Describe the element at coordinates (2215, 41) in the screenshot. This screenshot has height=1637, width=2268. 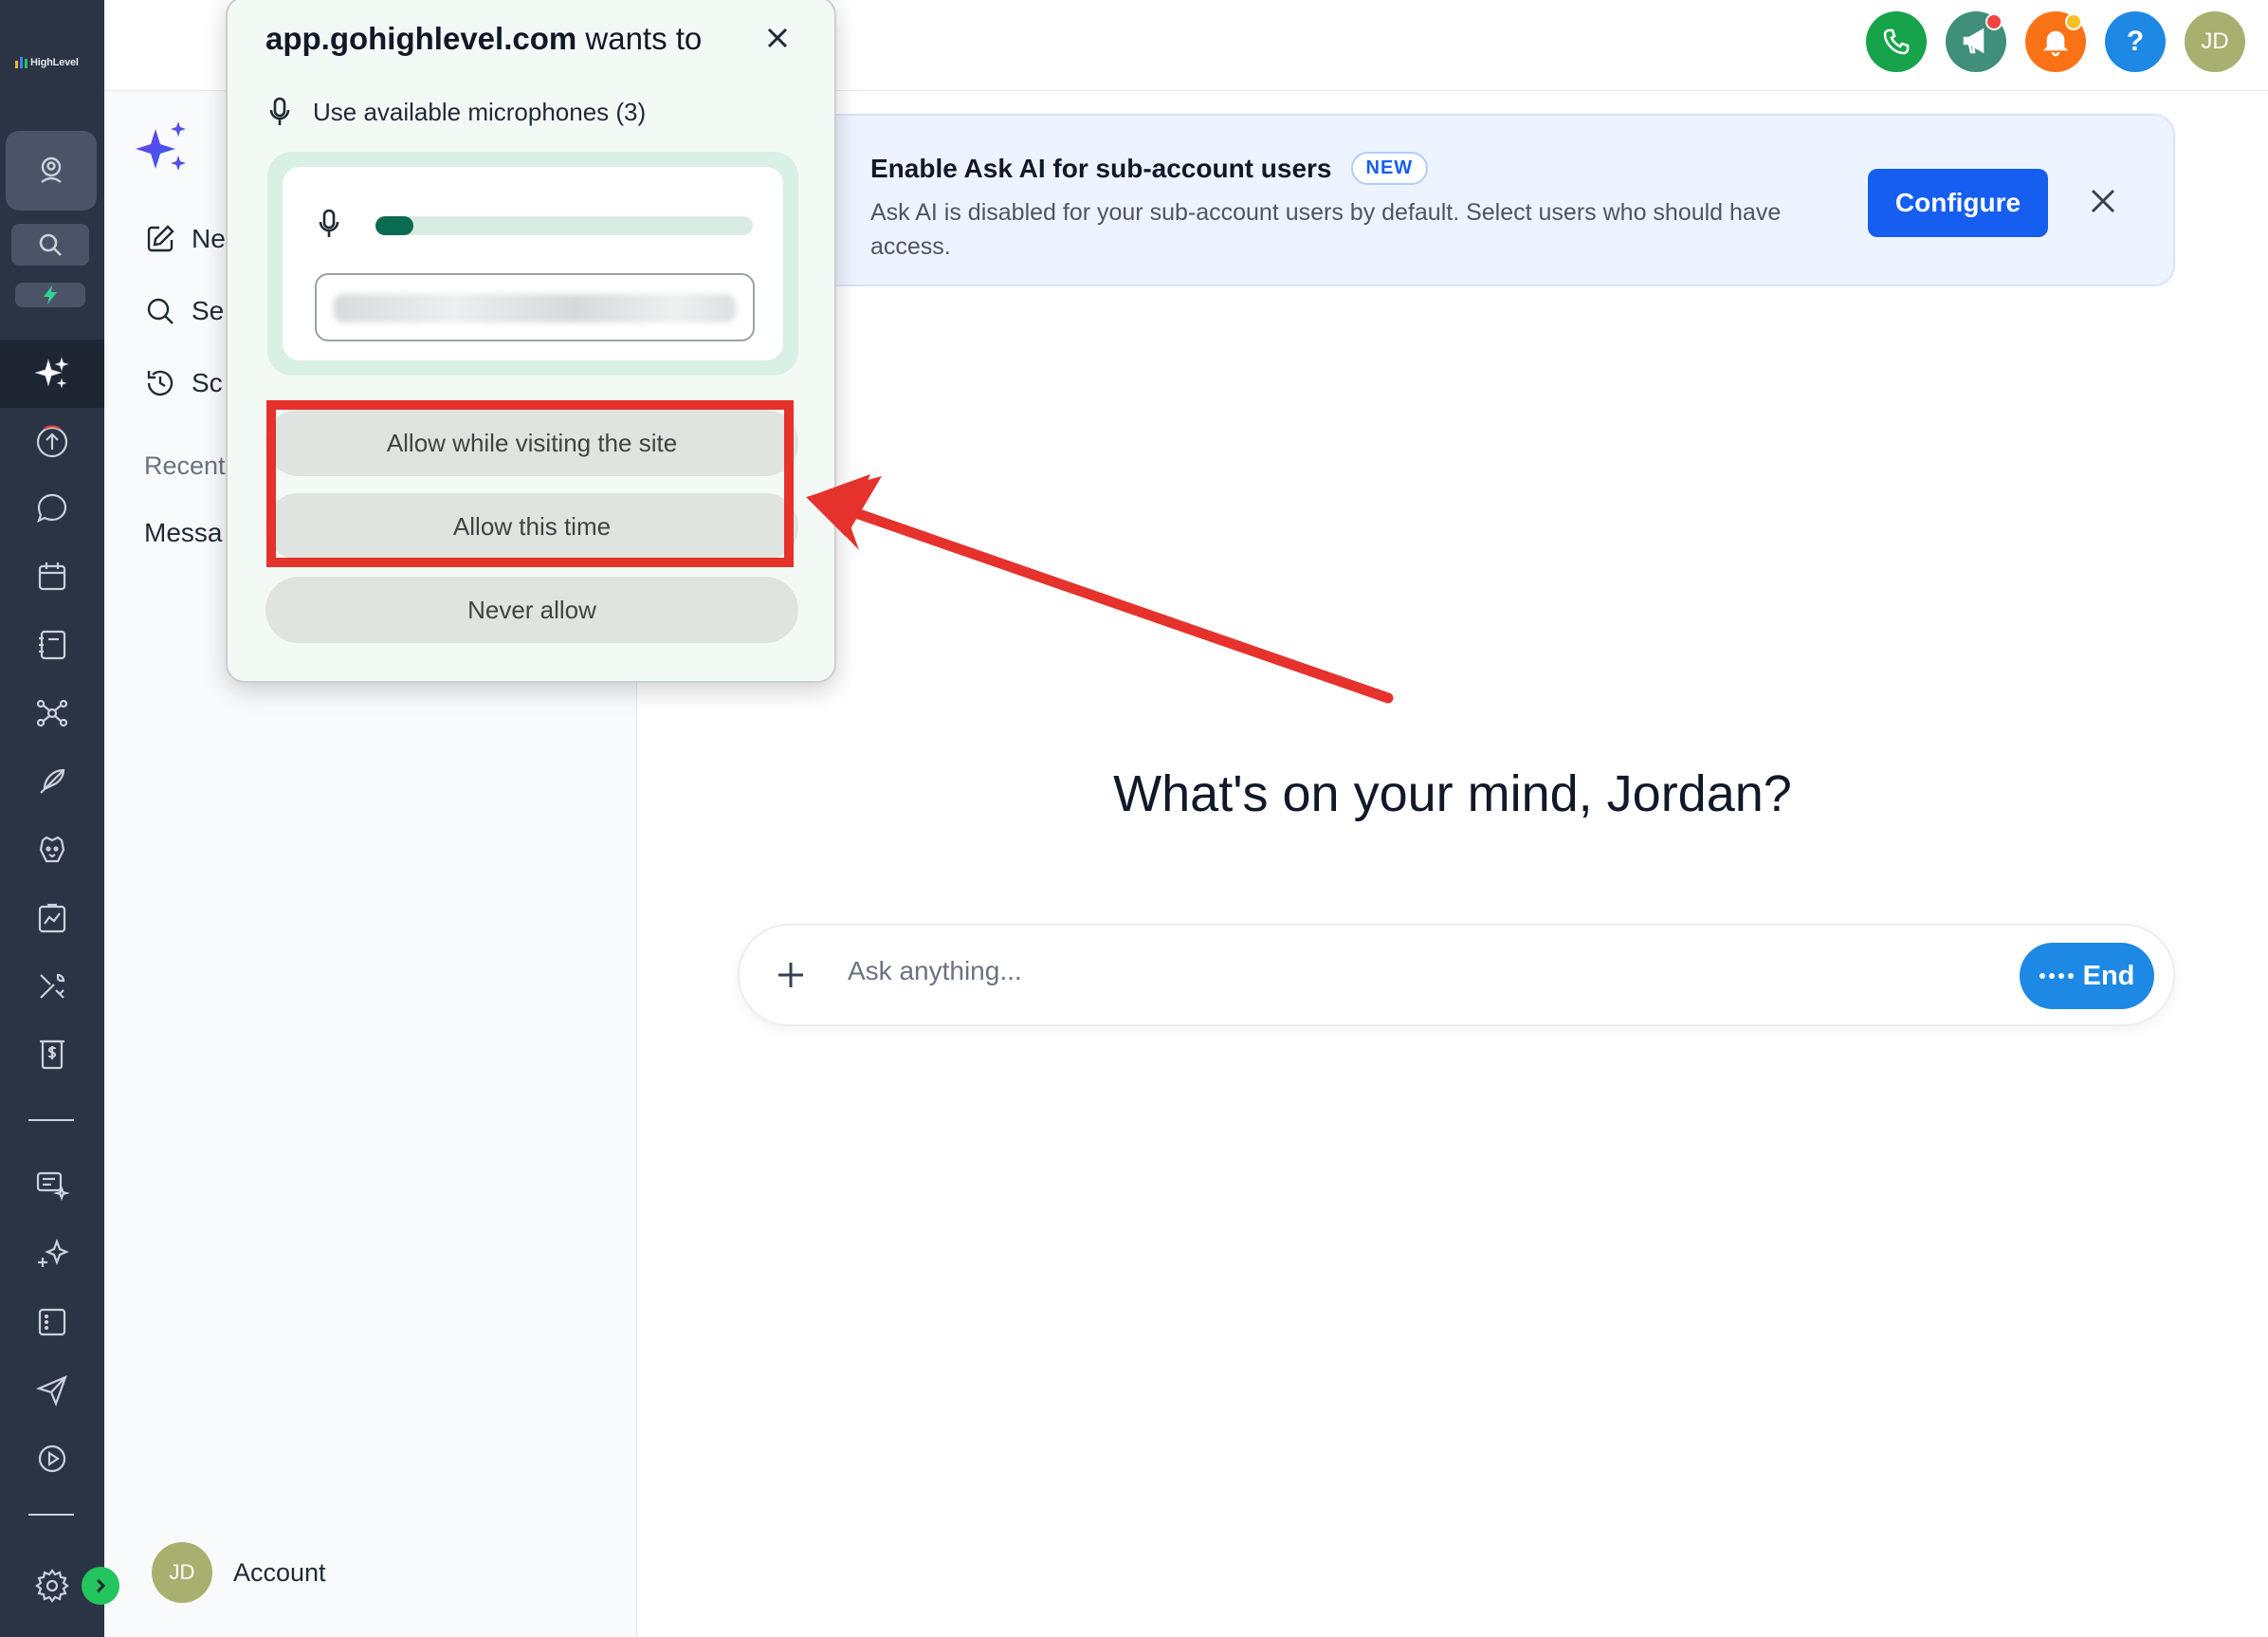
I see `user-avatar-button: JD` at that location.